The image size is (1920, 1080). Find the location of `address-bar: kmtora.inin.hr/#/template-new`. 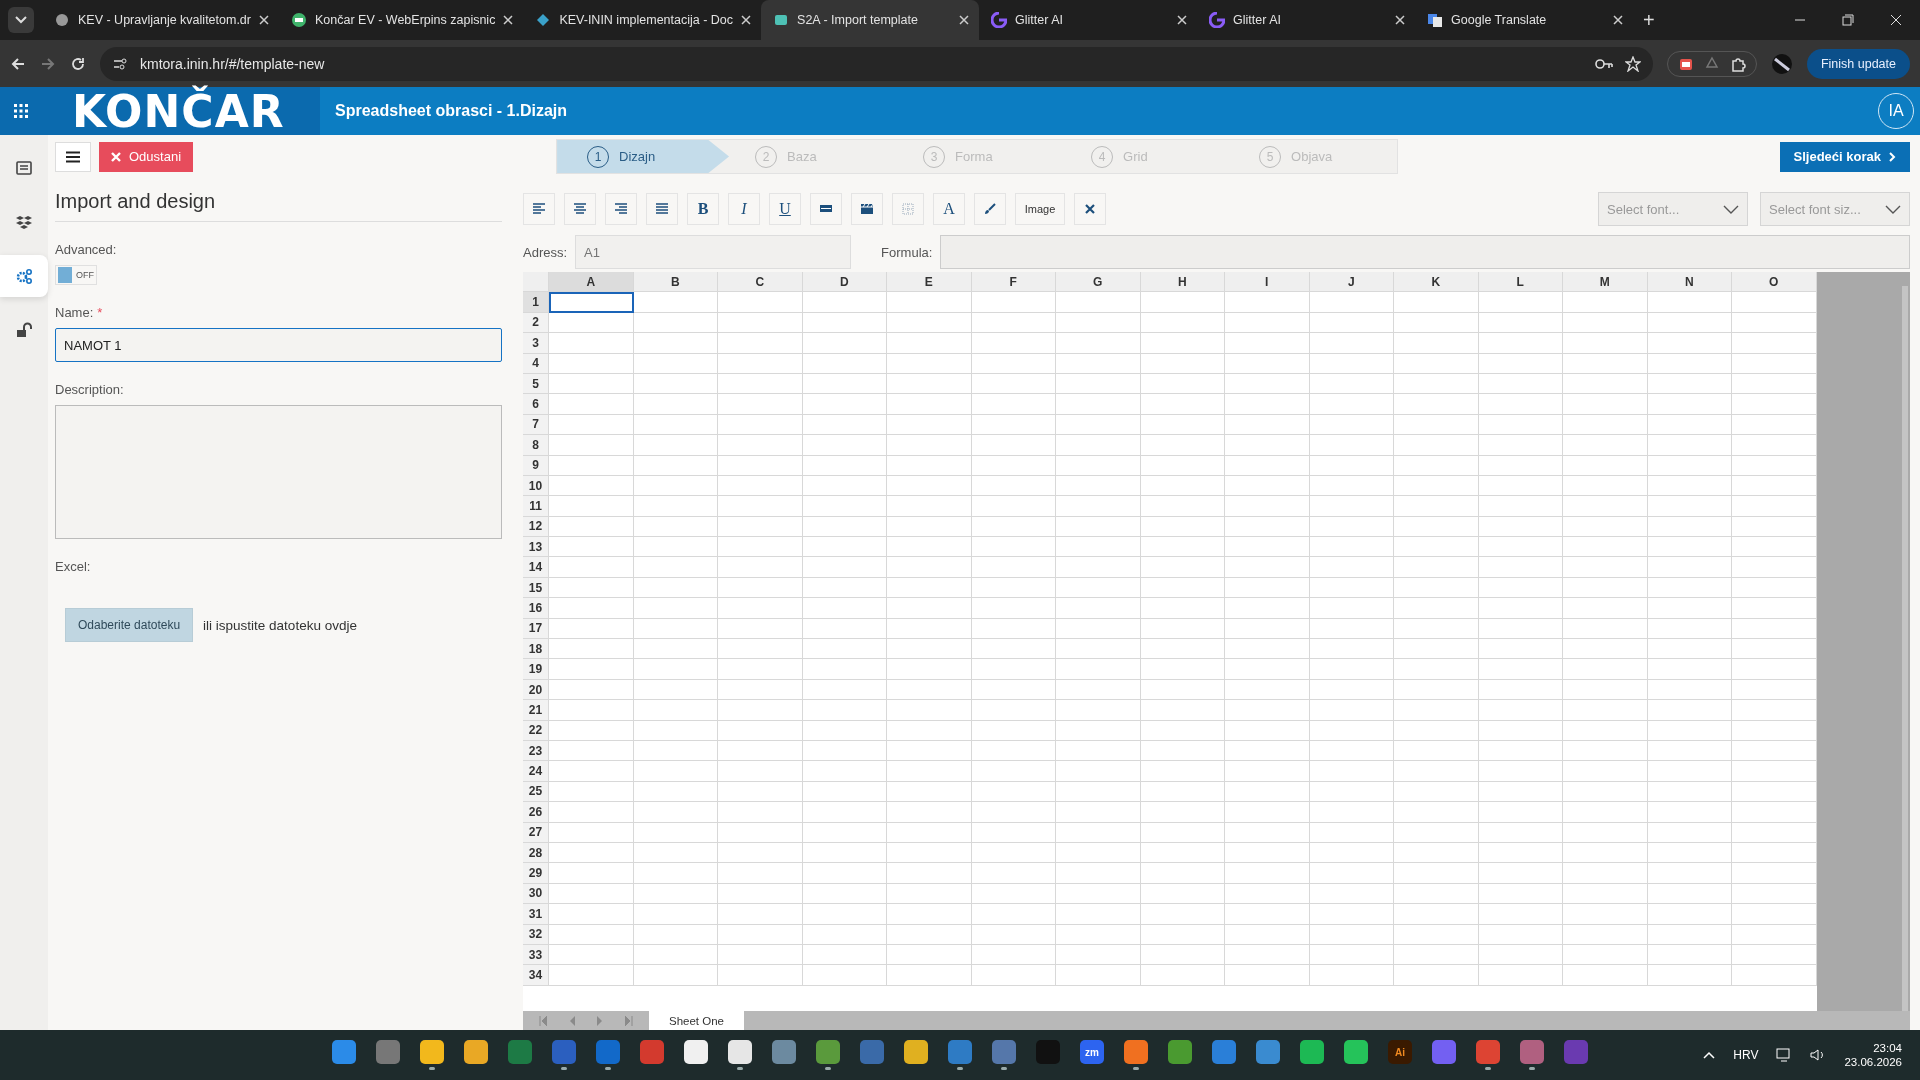

address-bar: kmtora.inin.hr/#/template-new is located at coordinates (876, 63).